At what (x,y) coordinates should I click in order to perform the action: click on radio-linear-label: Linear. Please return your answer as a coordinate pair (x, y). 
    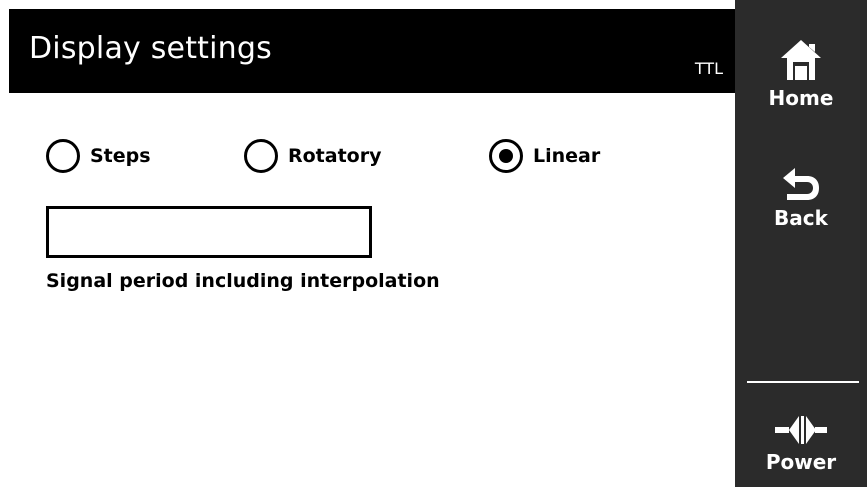
    Looking at the image, I should click on (566, 156).